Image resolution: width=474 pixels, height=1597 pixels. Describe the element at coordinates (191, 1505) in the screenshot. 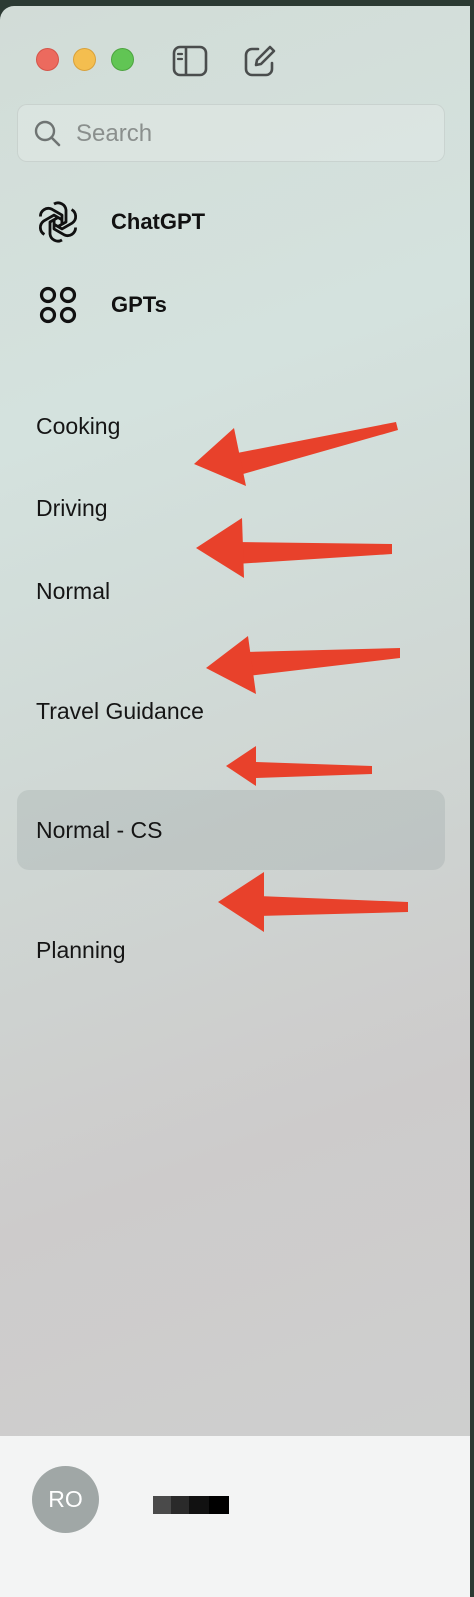

I see `username-redacted` at that location.